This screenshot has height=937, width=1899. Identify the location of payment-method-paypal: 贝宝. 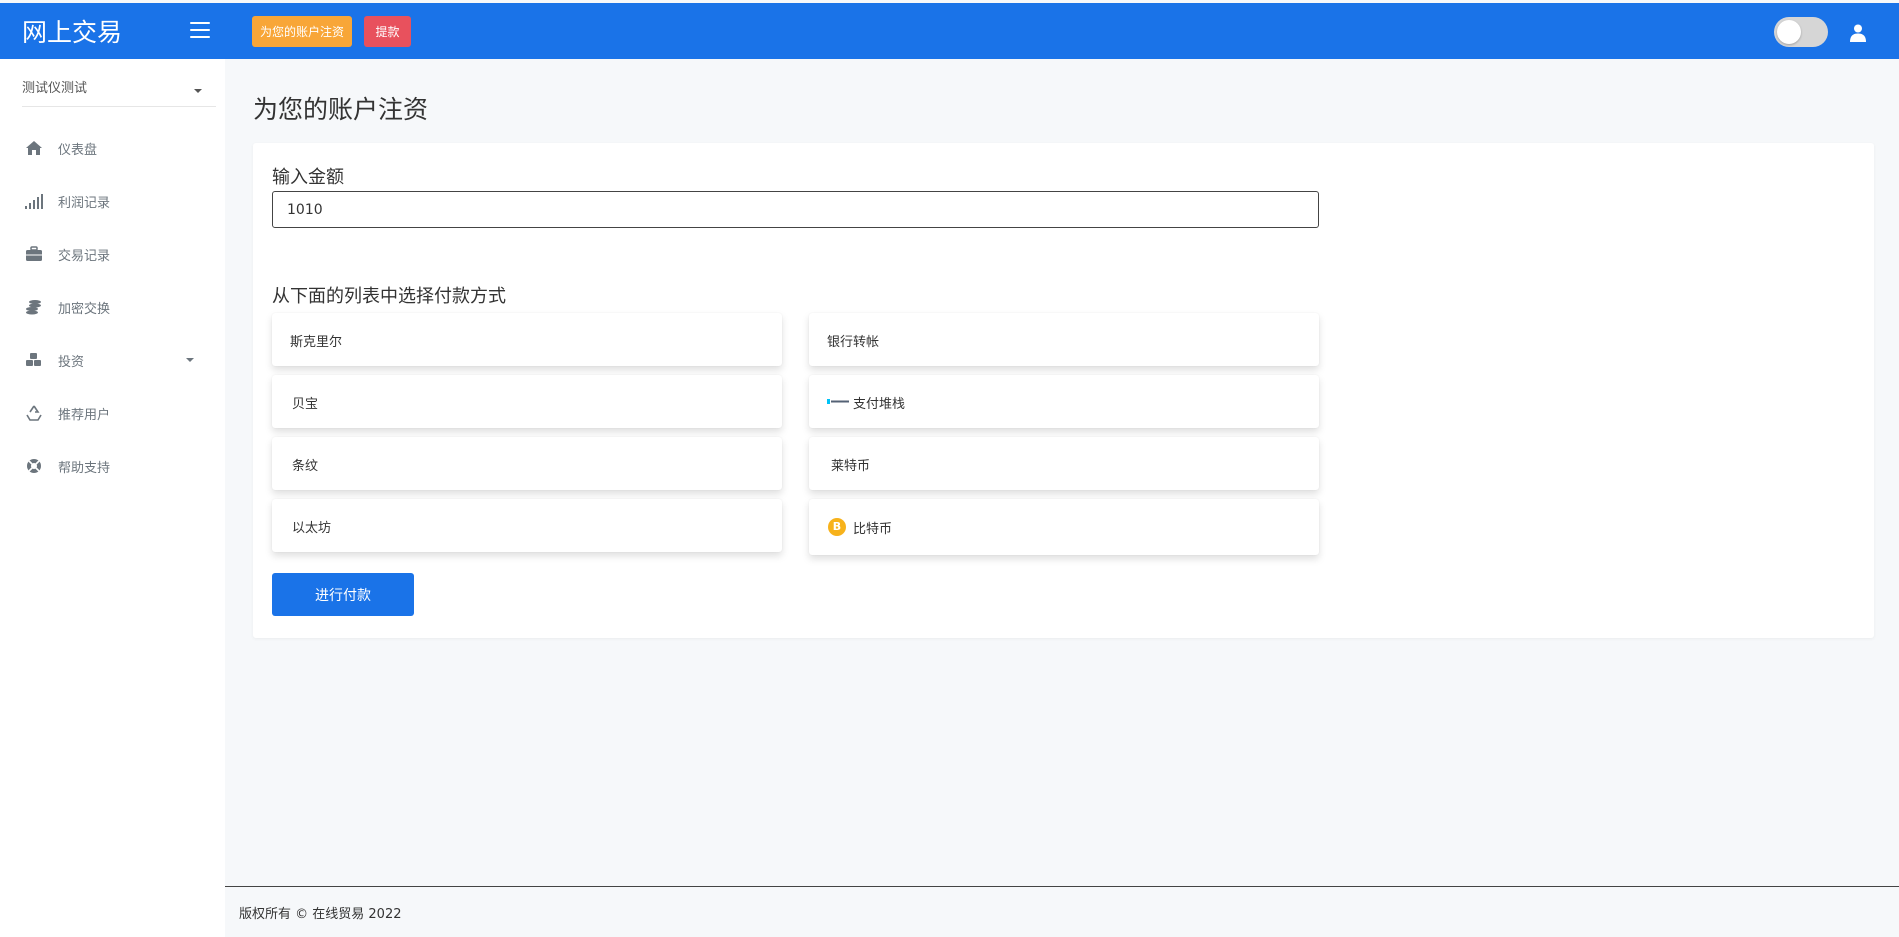
(527, 401).